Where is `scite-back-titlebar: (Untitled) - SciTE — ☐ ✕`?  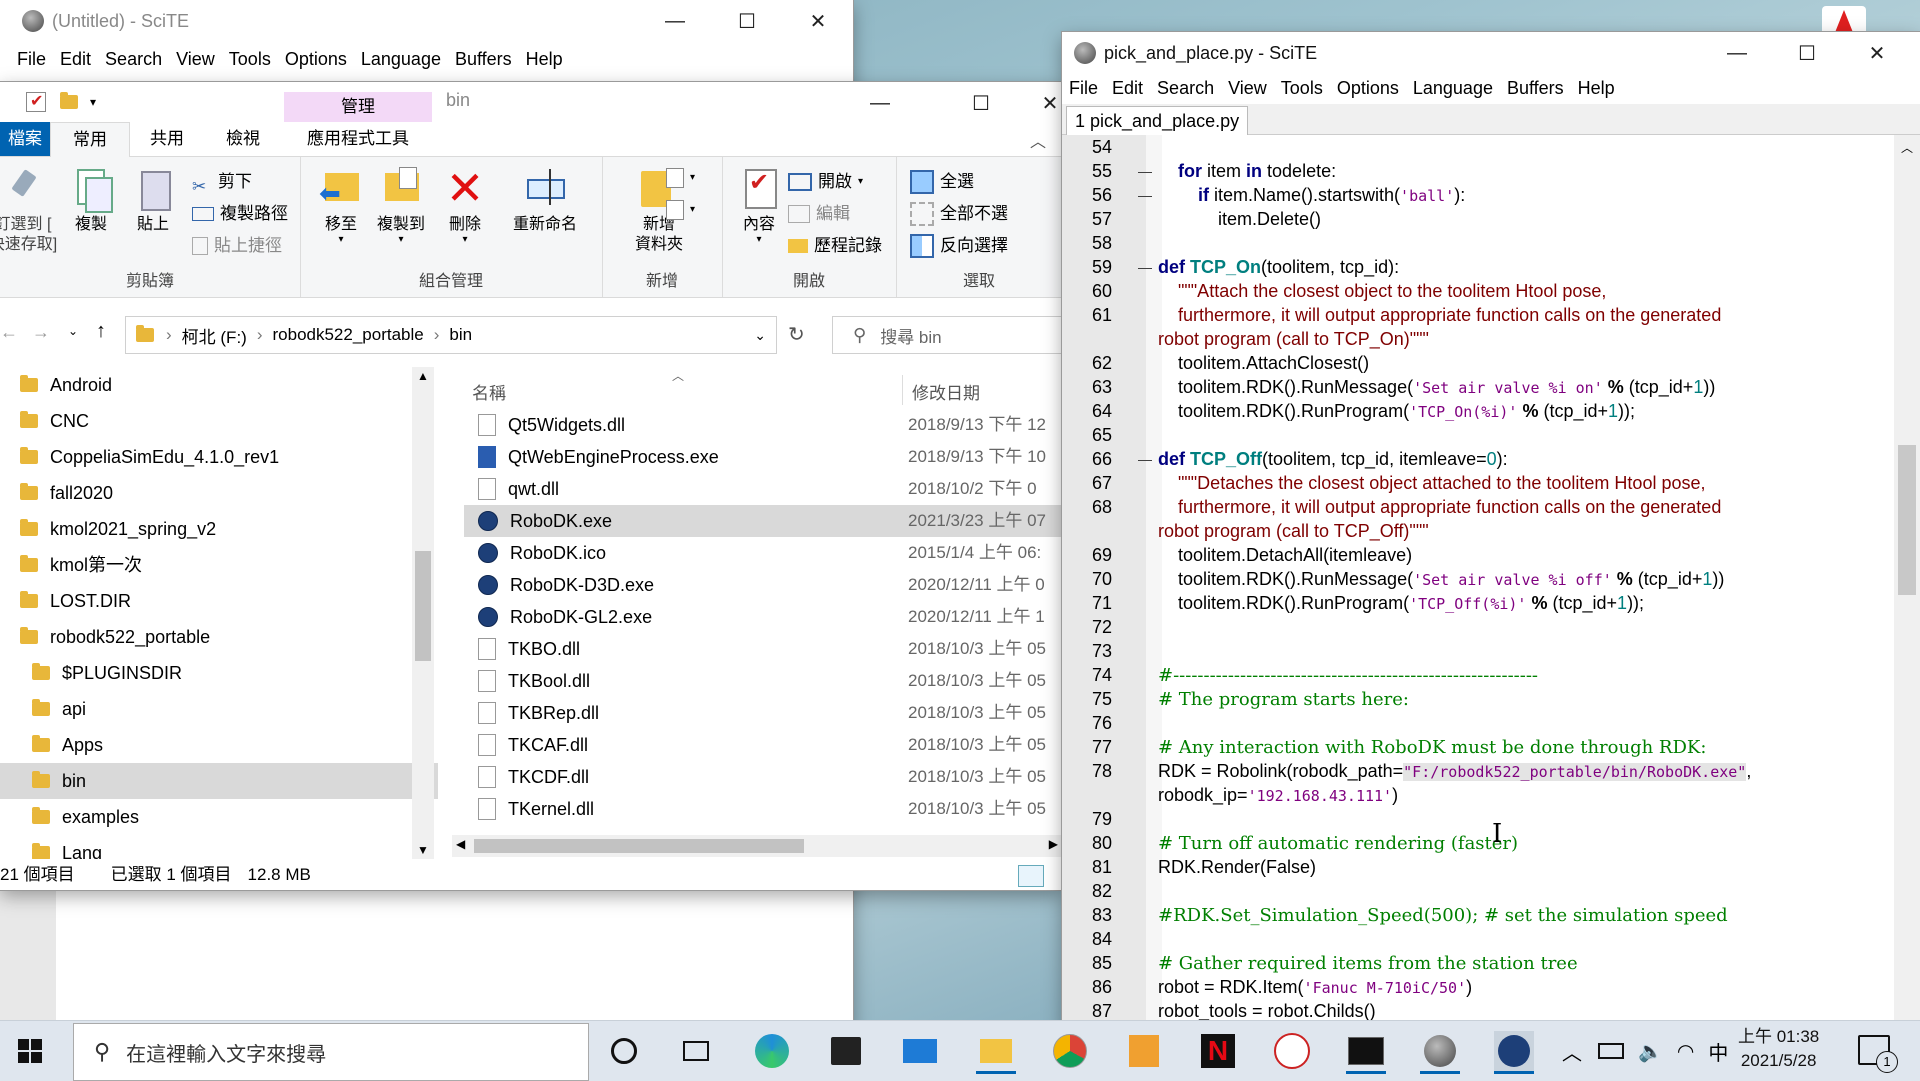
scite-back-titlebar: (Untitled) - SciTE — ☐ ✕ is located at coordinates (426, 21).